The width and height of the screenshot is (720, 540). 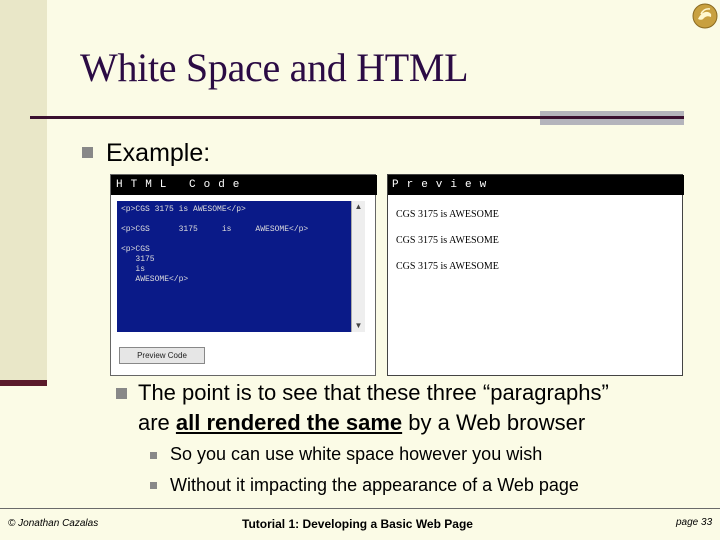 I want to click on footer-title: Tutorial 1: Developing a Basic Web Page, so click(x=357, y=524).